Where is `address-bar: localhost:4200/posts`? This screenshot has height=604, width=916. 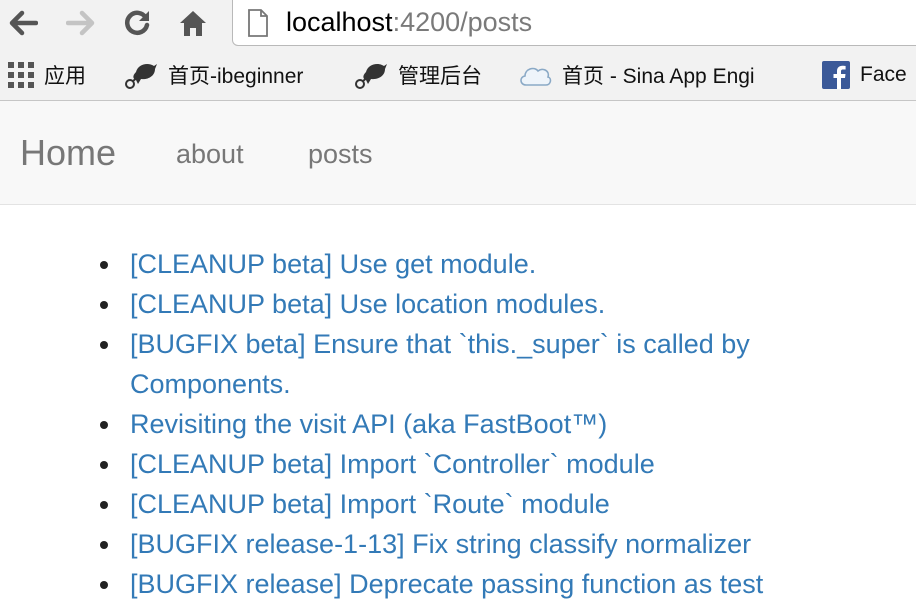
address-bar: localhost:4200/posts is located at coordinates (574, 23).